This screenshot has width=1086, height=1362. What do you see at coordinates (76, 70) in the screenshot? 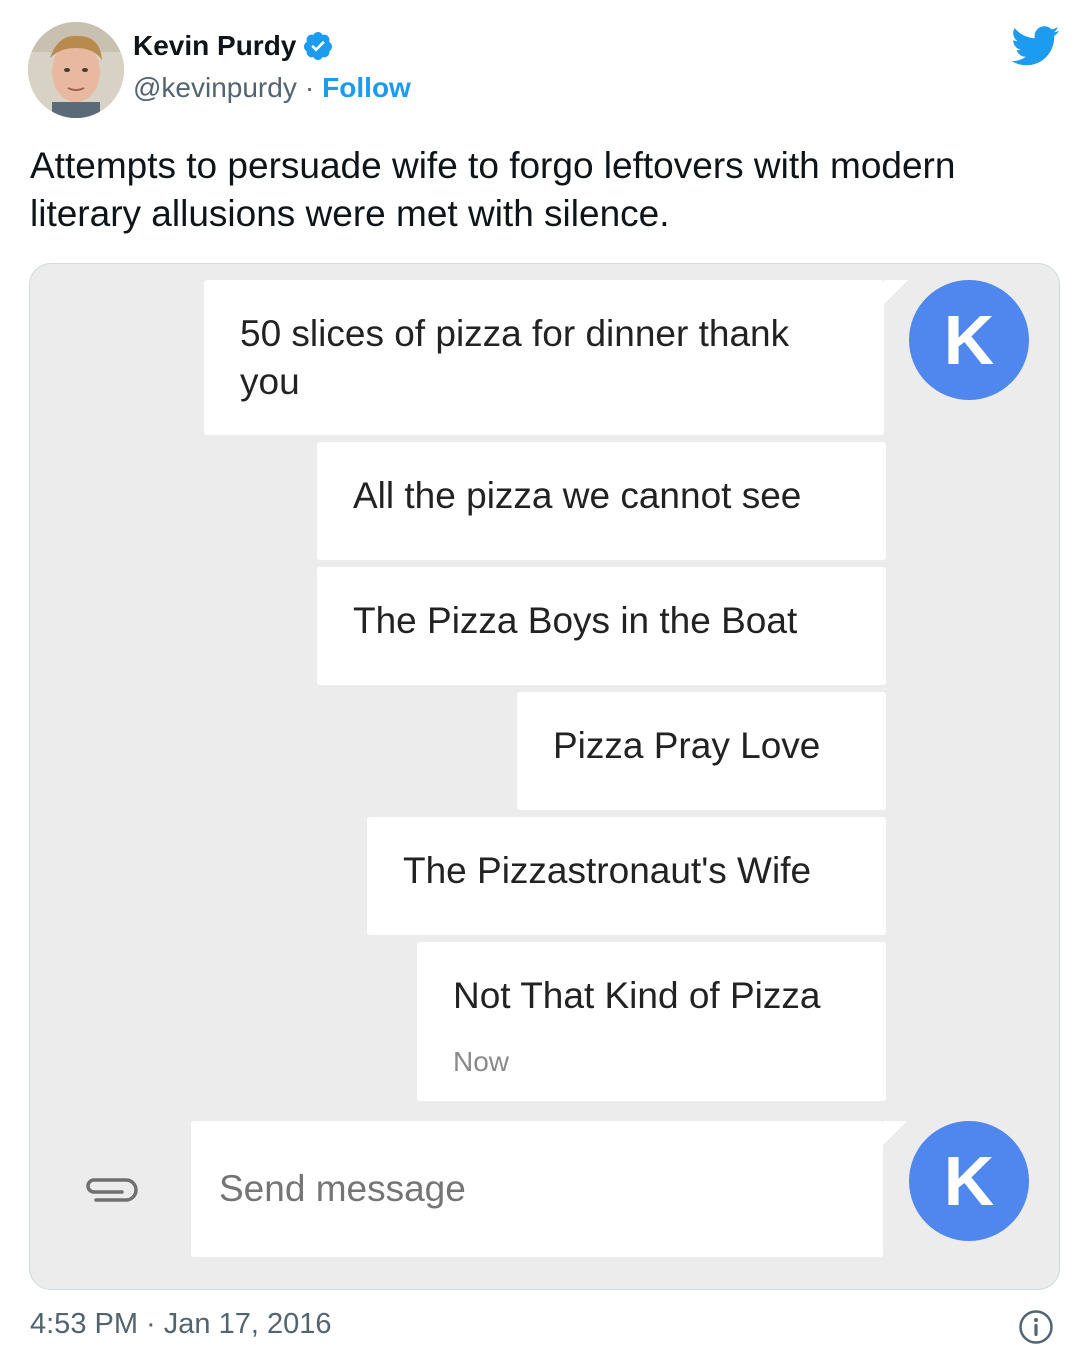
I see `author-avatar` at bounding box center [76, 70].